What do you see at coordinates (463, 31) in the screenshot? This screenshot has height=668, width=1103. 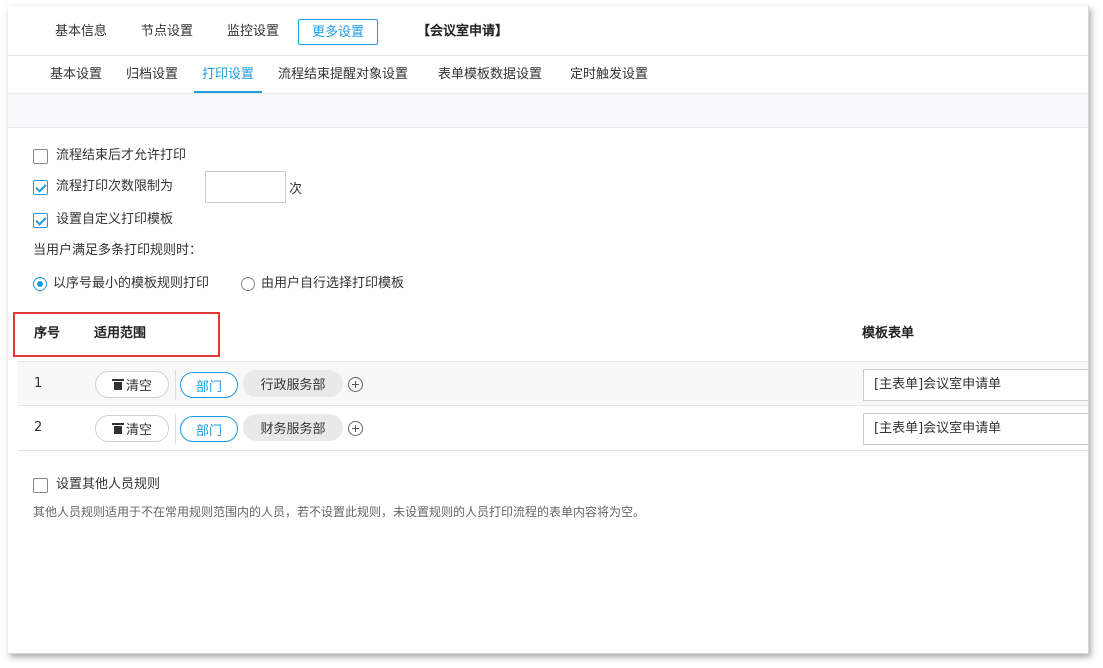 I see `form-title: 【会议室申请】` at bounding box center [463, 31].